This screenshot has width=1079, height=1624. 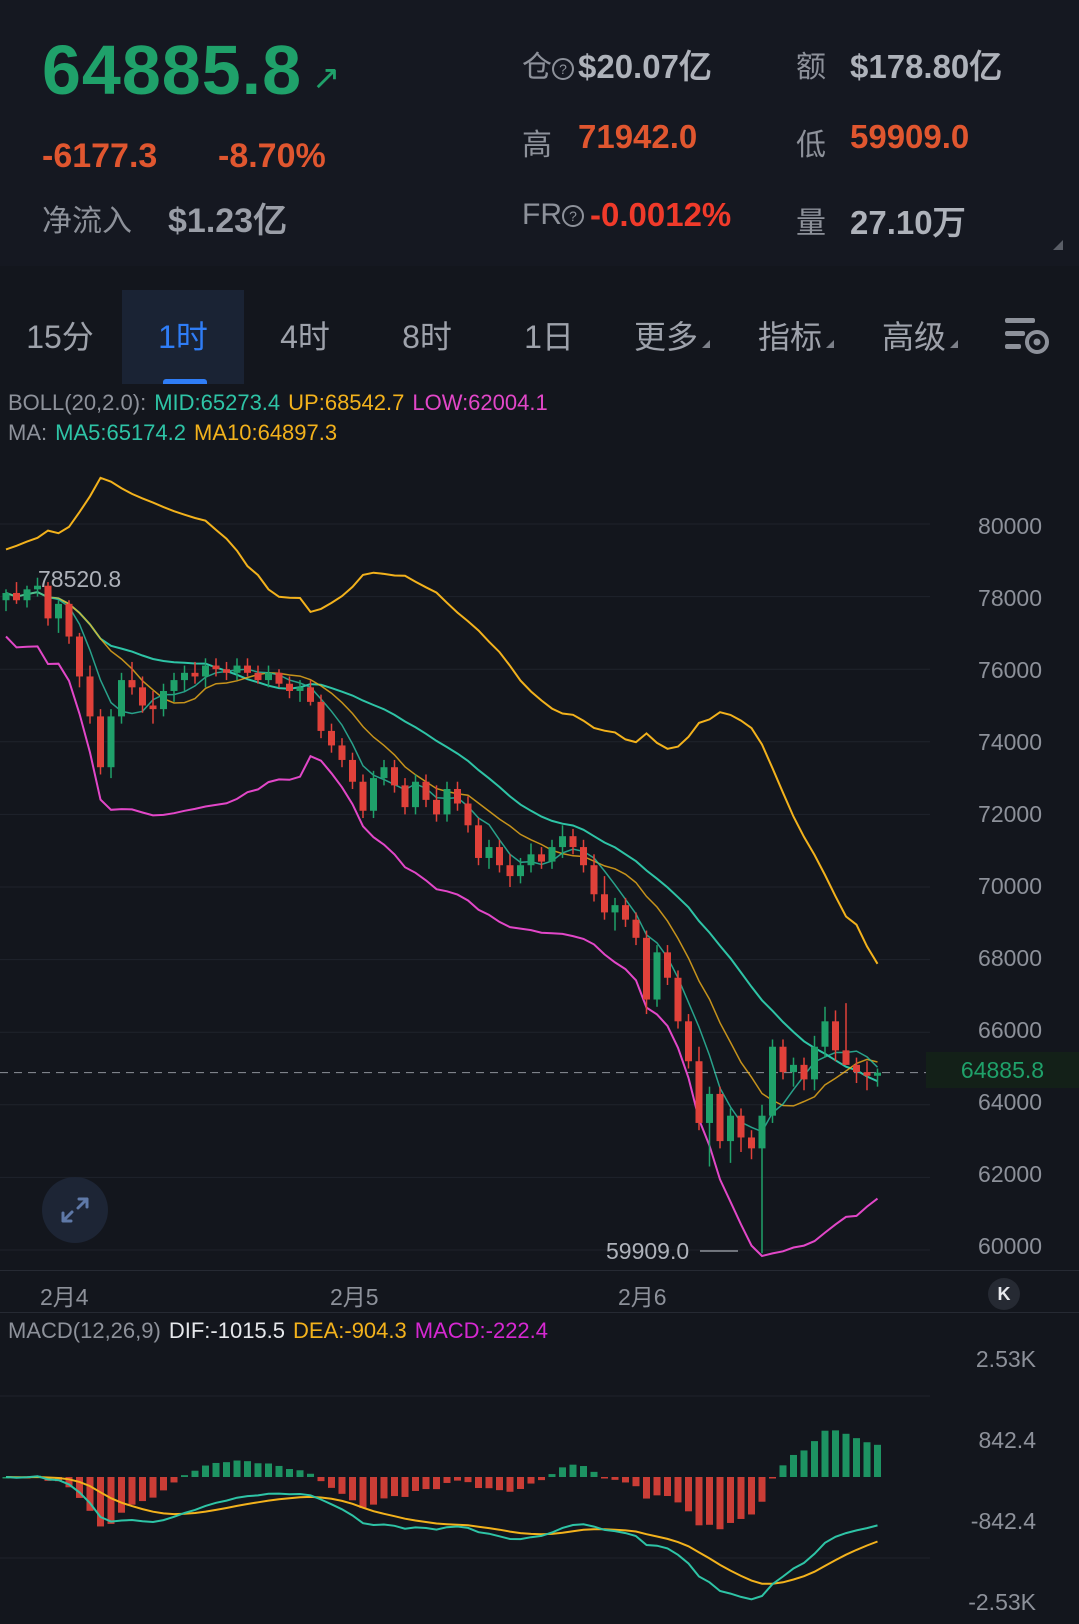 What do you see at coordinates (645, 66) in the screenshot?
I see `open-interest-value: $20.07亿` at bounding box center [645, 66].